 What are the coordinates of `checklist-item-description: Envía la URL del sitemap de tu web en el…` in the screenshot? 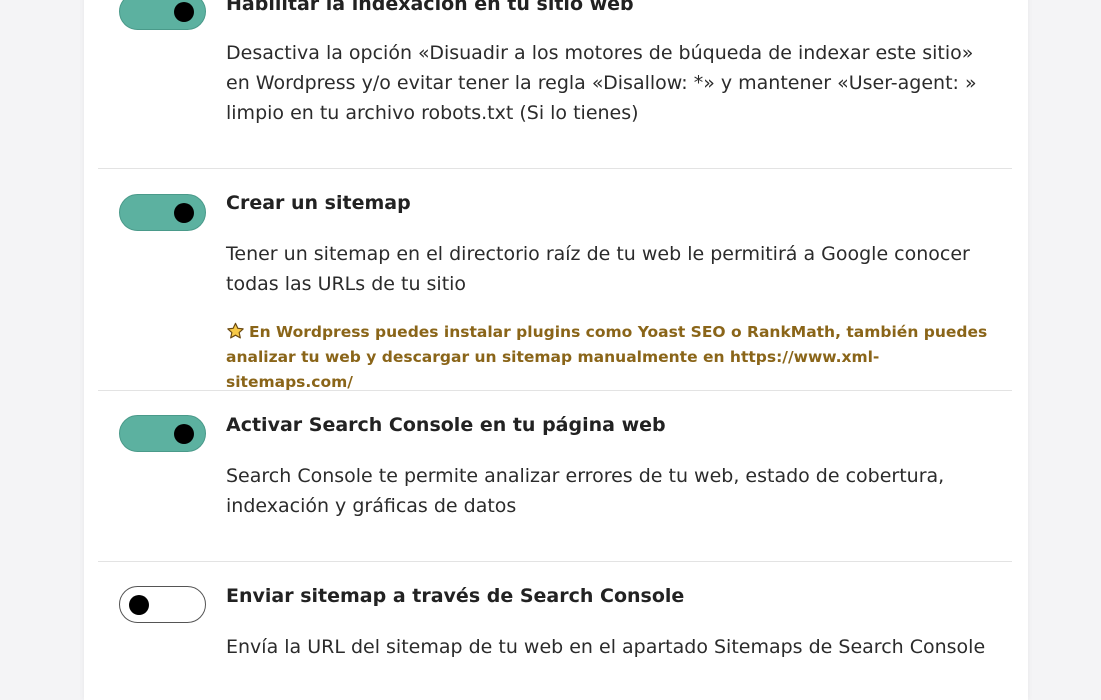 It's located at (606, 647).